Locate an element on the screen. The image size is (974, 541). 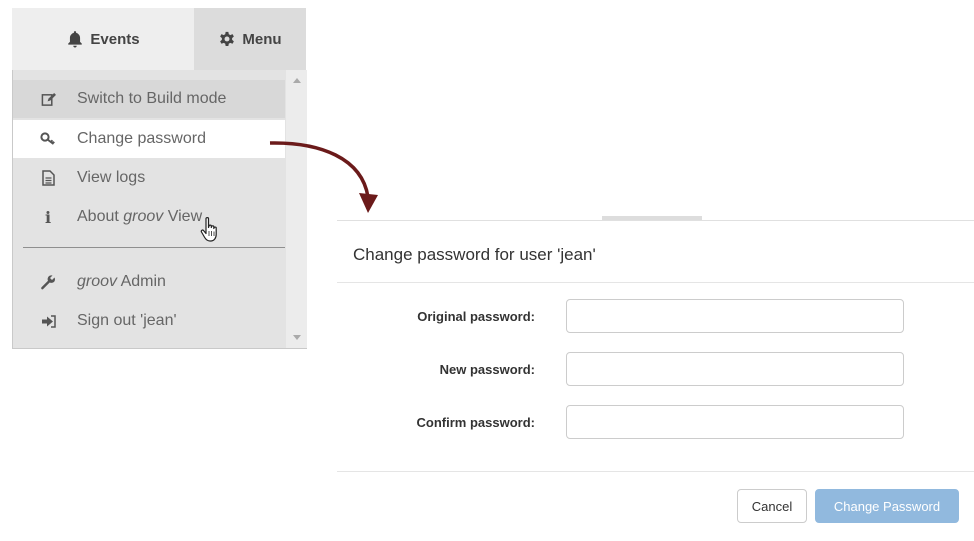
new-password-label: New password: is located at coordinates (487, 369).